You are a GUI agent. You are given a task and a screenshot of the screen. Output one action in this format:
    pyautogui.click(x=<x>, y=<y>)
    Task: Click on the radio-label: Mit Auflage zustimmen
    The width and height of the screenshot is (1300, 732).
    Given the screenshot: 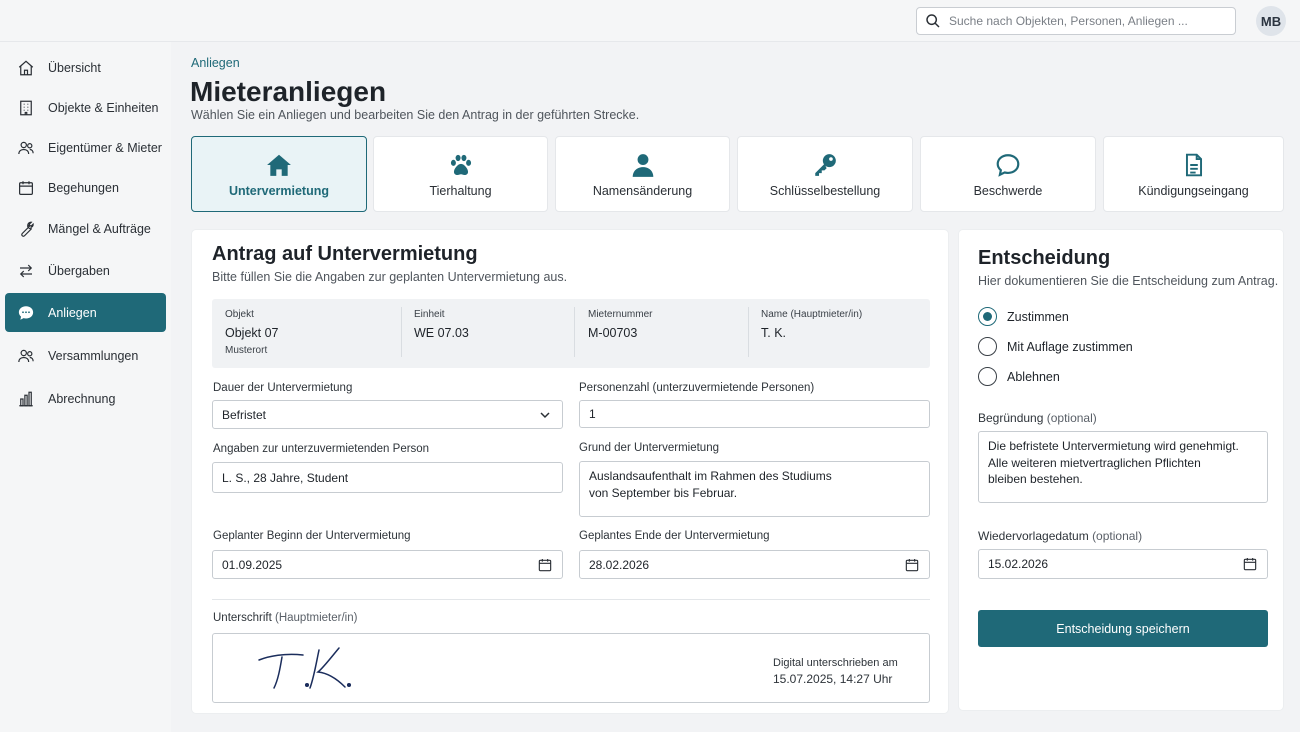 What is the action you would take?
    pyautogui.click(x=1070, y=346)
    